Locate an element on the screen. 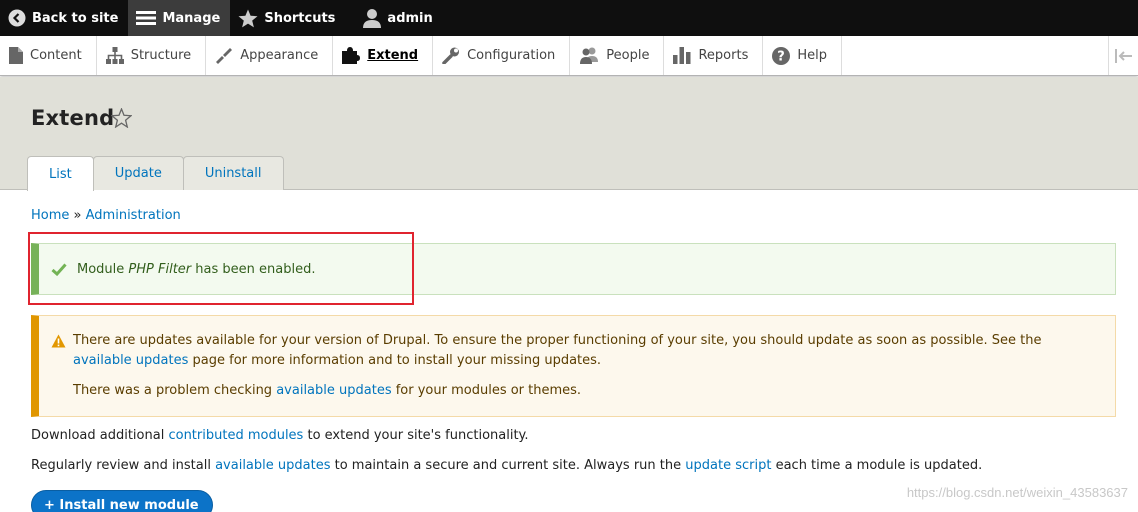 The image size is (1138, 512). install-new-module-button: + Install new module is located at coordinates (122, 501).